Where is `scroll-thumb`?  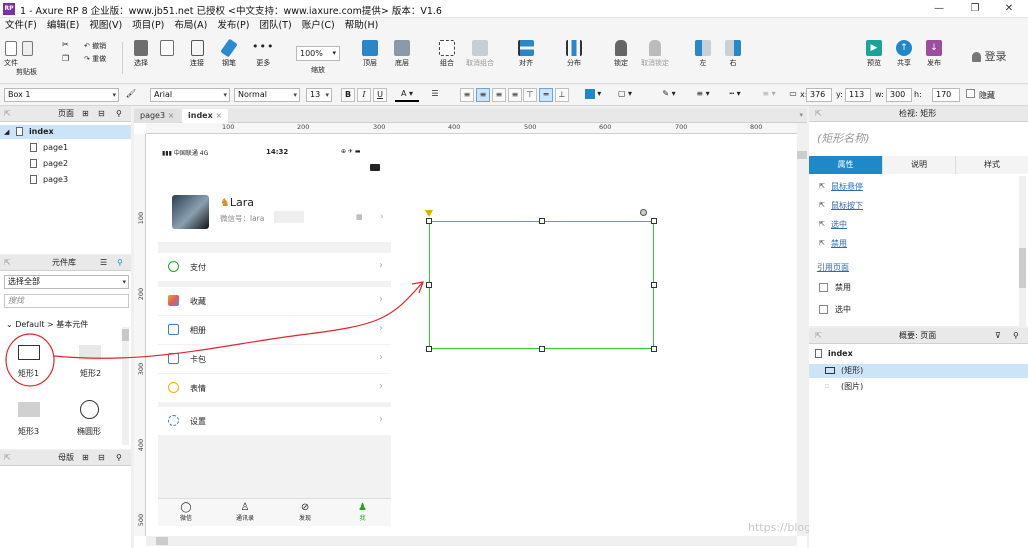 scroll-thumb is located at coordinates (1022, 268).